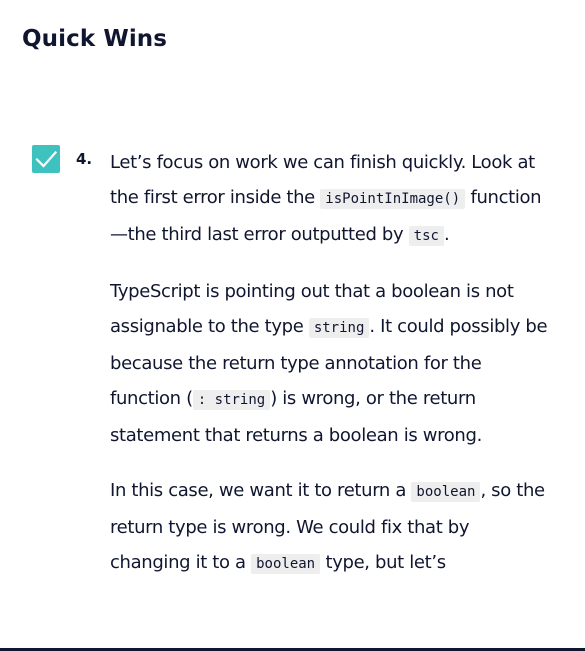 The height and width of the screenshot is (651, 585). I want to click on inline-code: string, so click(339, 328).